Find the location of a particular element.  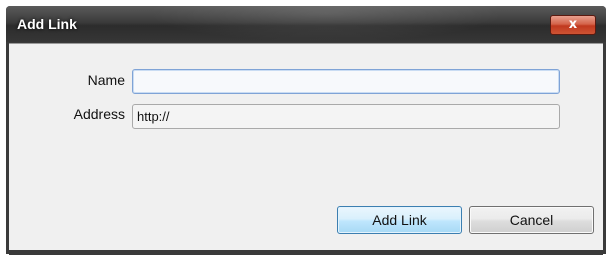

add-link-button: Add Link is located at coordinates (399, 220).